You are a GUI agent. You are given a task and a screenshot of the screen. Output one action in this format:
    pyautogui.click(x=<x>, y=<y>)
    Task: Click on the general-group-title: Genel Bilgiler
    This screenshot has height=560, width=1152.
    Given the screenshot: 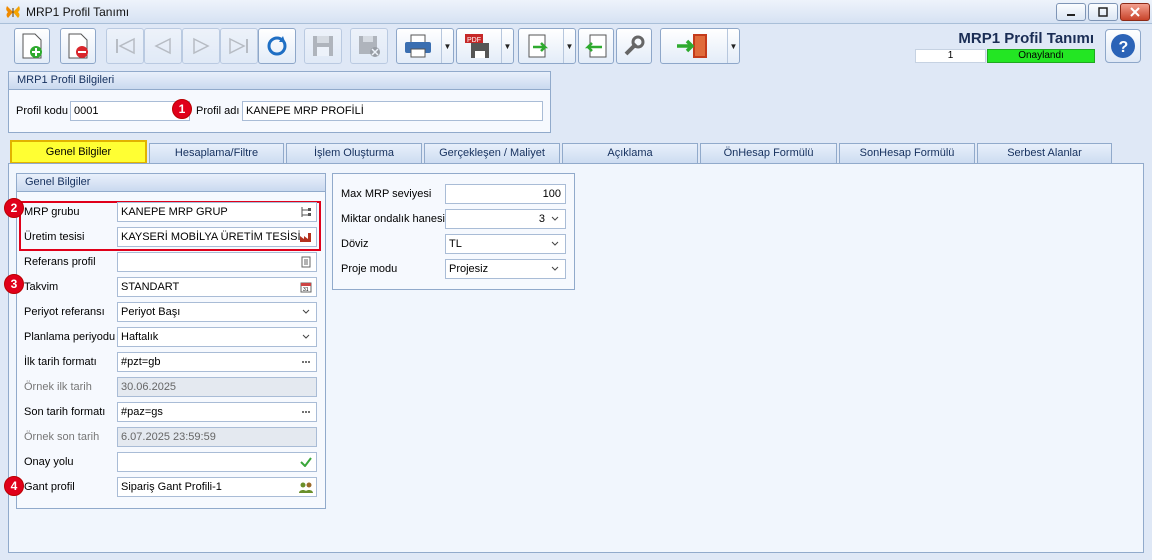 What is the action you would take?
    pyautogui.click(x=171, y=183)
    